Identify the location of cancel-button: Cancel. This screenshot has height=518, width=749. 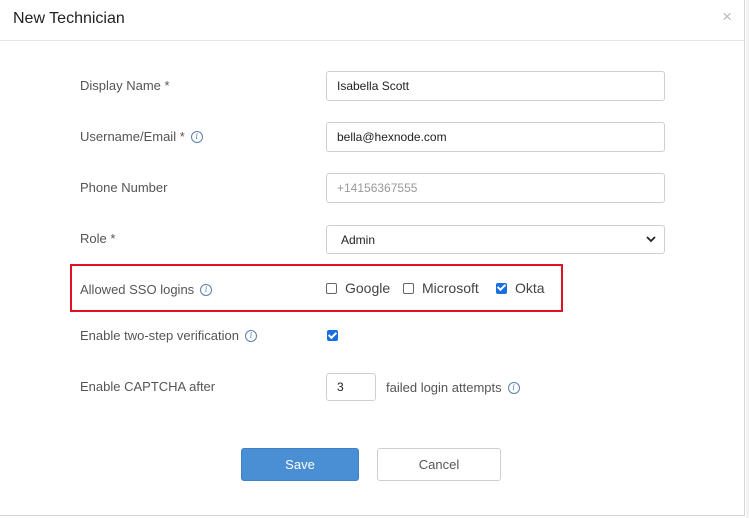
(439, 464).